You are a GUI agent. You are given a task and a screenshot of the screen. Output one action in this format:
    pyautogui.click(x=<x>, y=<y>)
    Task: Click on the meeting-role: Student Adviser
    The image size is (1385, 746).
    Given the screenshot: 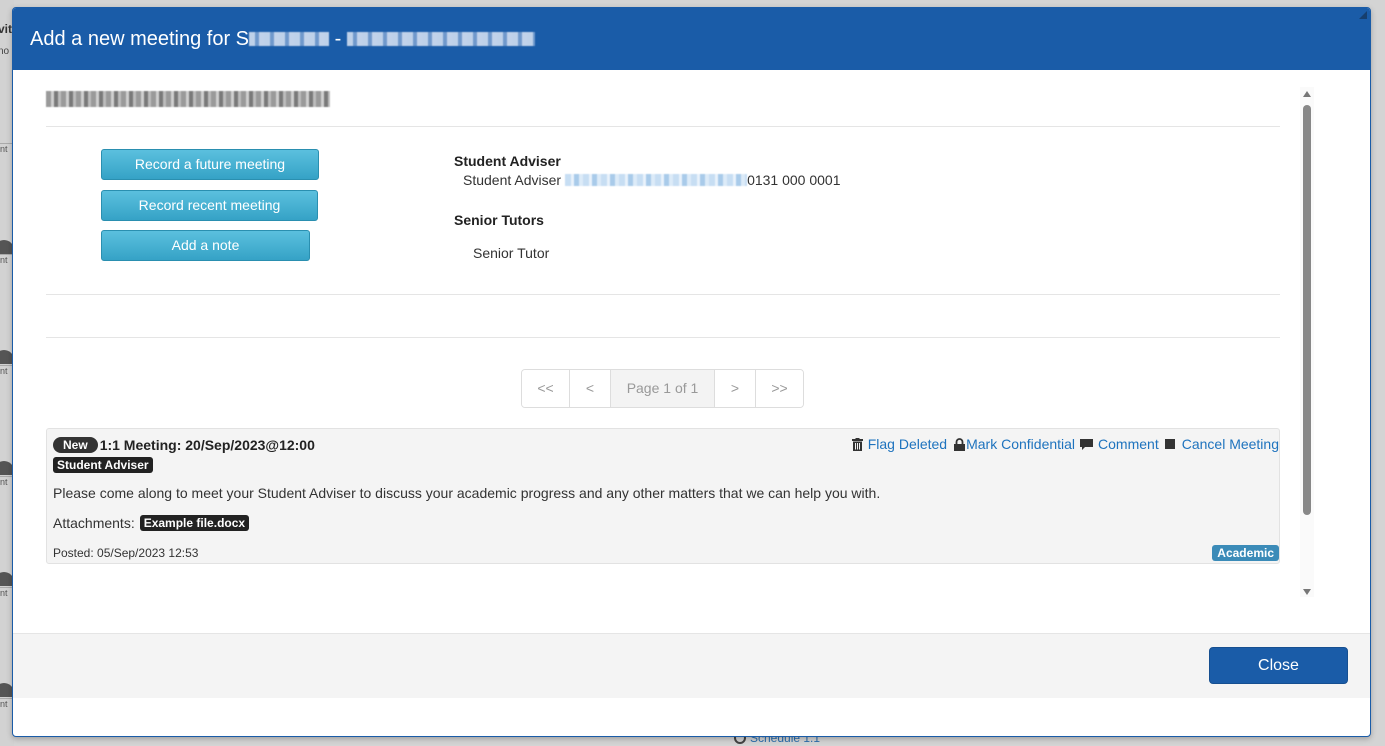 What is the action you would take?
    pyautogui.click(x=103, y=465)
    